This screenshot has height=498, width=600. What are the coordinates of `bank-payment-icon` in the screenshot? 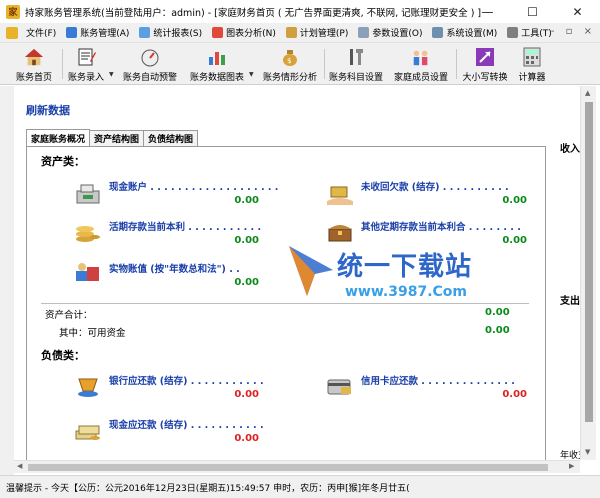 It's located at (88, 386).